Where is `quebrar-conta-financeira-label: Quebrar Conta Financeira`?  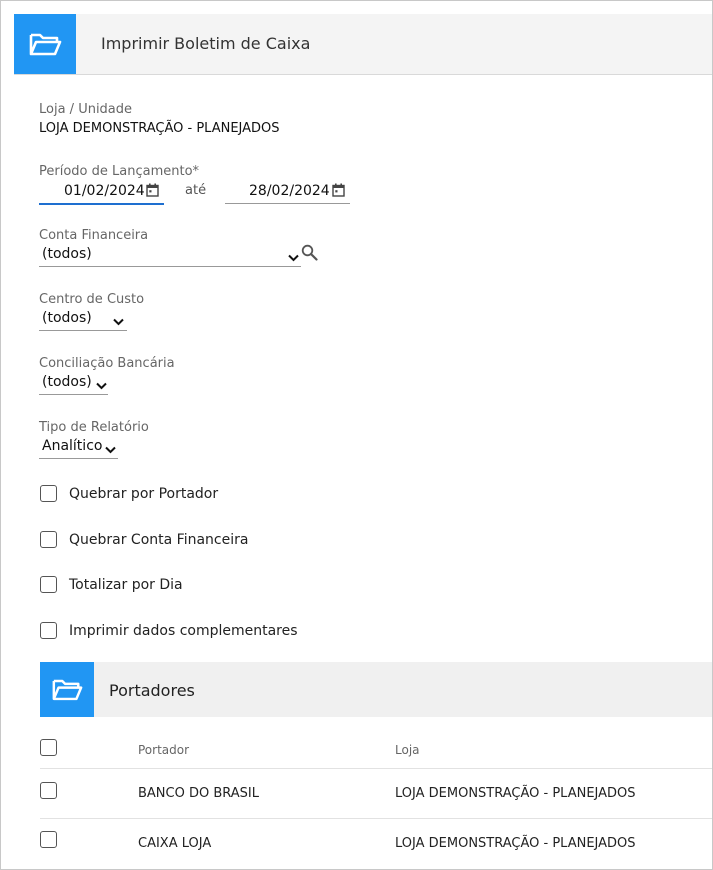 quebrar-conta-financeira-label: Quebrar Conta Financeira is located at coordinates (159, 540).